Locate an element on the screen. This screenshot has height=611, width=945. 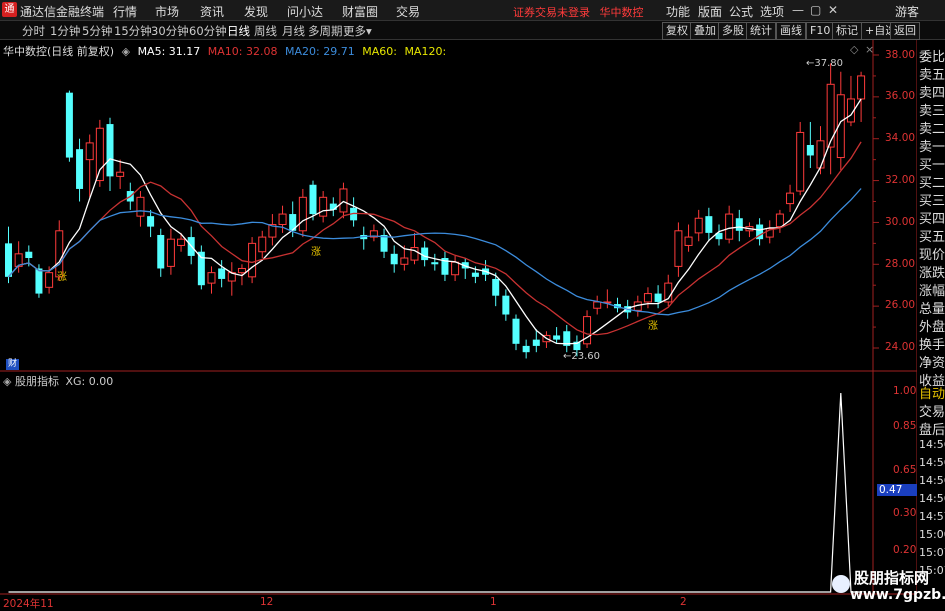
watermark-logo-icon is located at coordinates (841, 584).